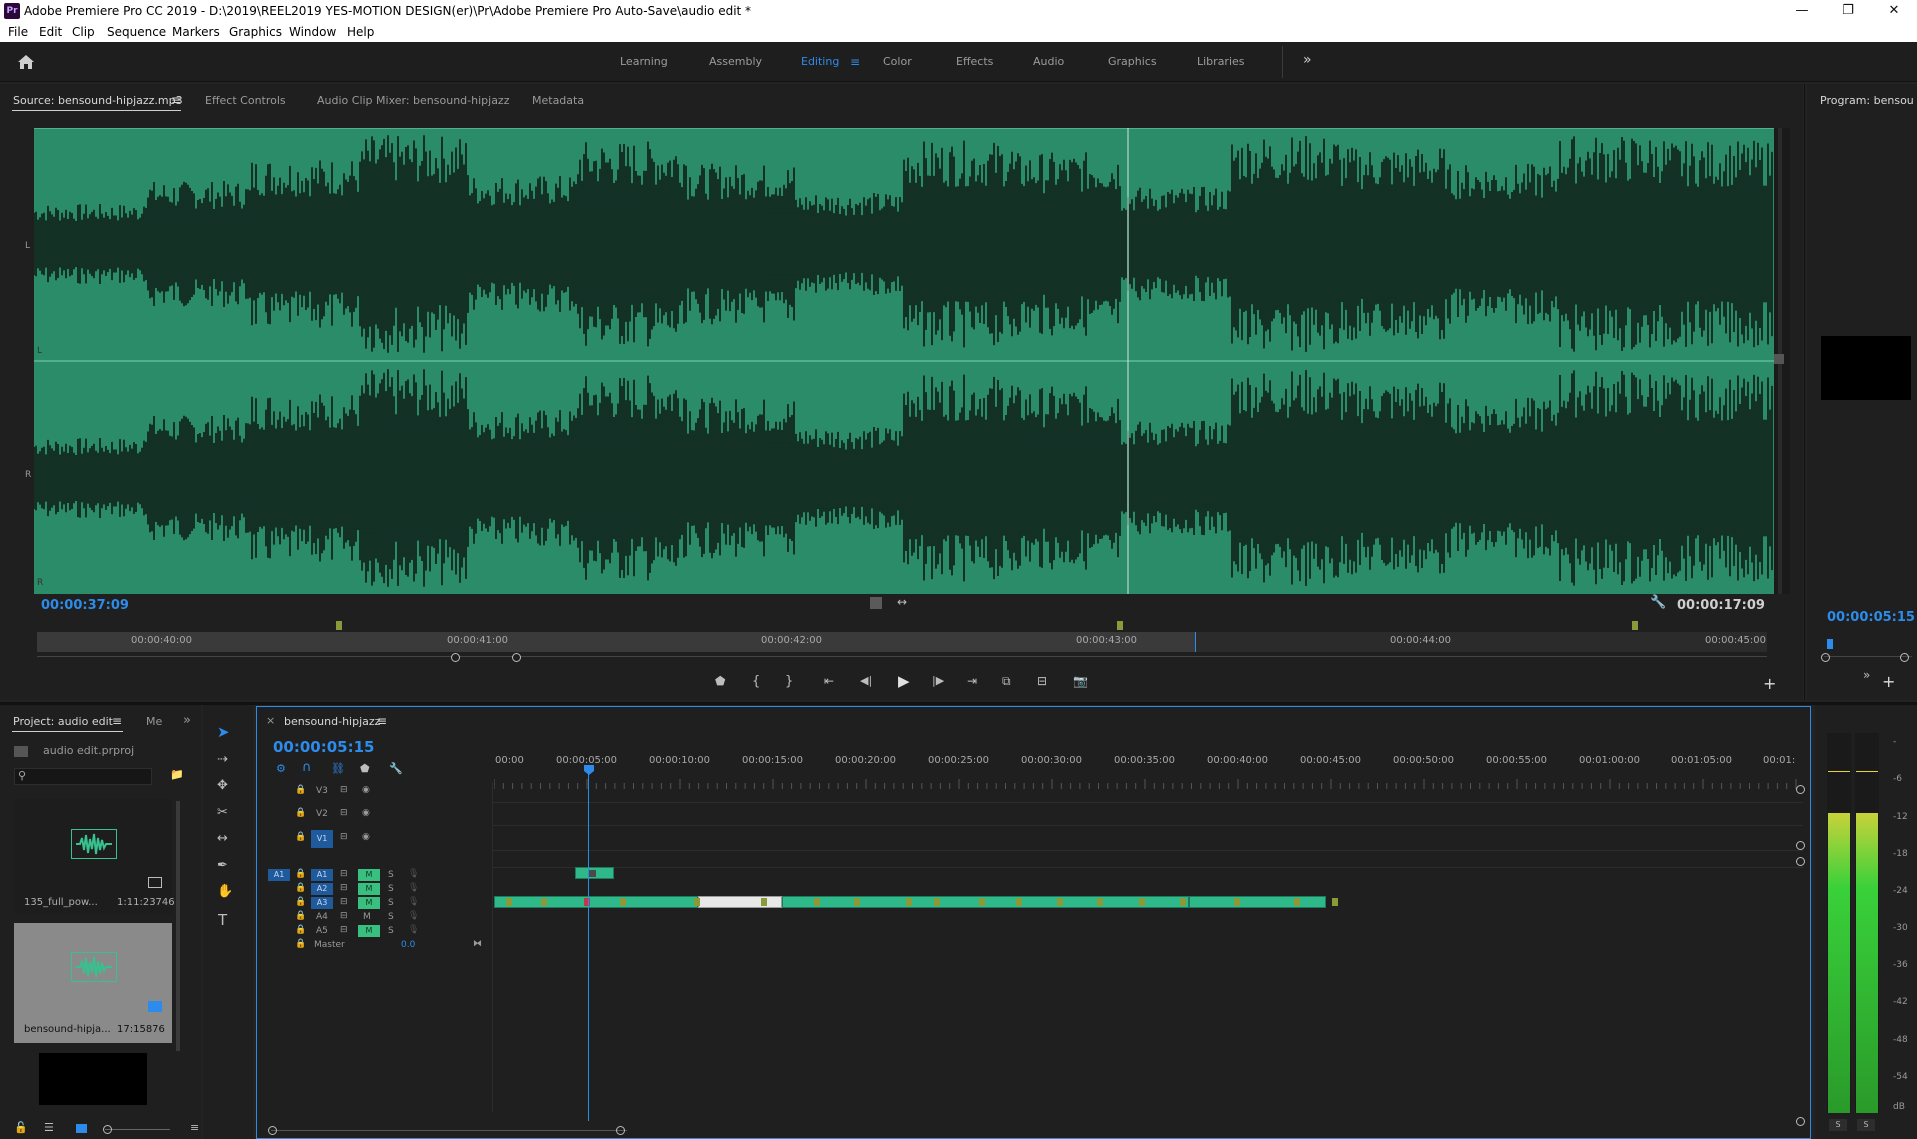 The height and width of the screenshot is (1139, 1917). What do you see at coordinates (117, 721) in the screenshot?
I see `project-tab-menu-icon: ≡` at bounding box center [117, 721].